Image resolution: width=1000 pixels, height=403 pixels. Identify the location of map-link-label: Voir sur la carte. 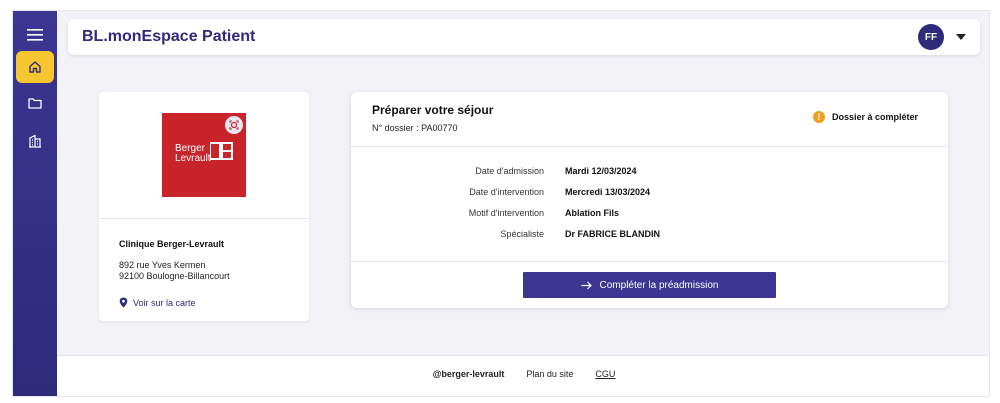
(164, 302).